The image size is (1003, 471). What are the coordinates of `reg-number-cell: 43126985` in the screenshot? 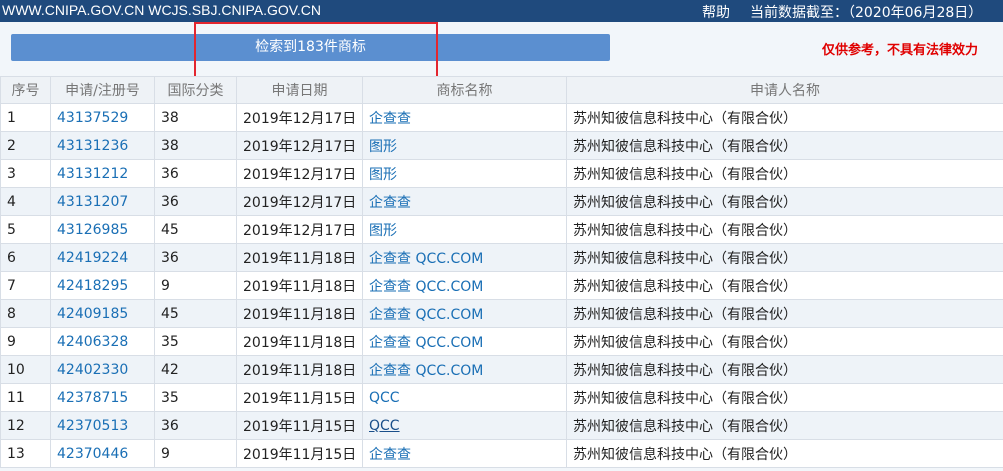 It's located at (102, 229).